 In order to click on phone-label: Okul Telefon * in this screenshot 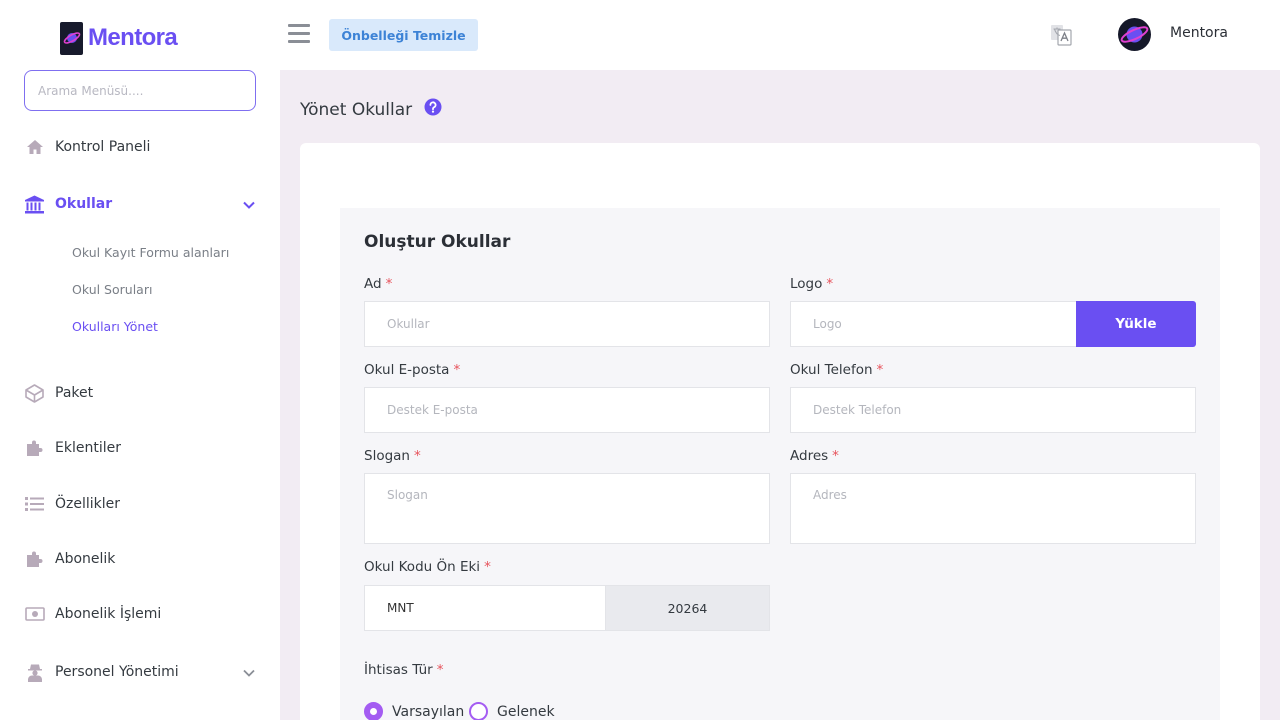, I will do `click(836, 370)`.